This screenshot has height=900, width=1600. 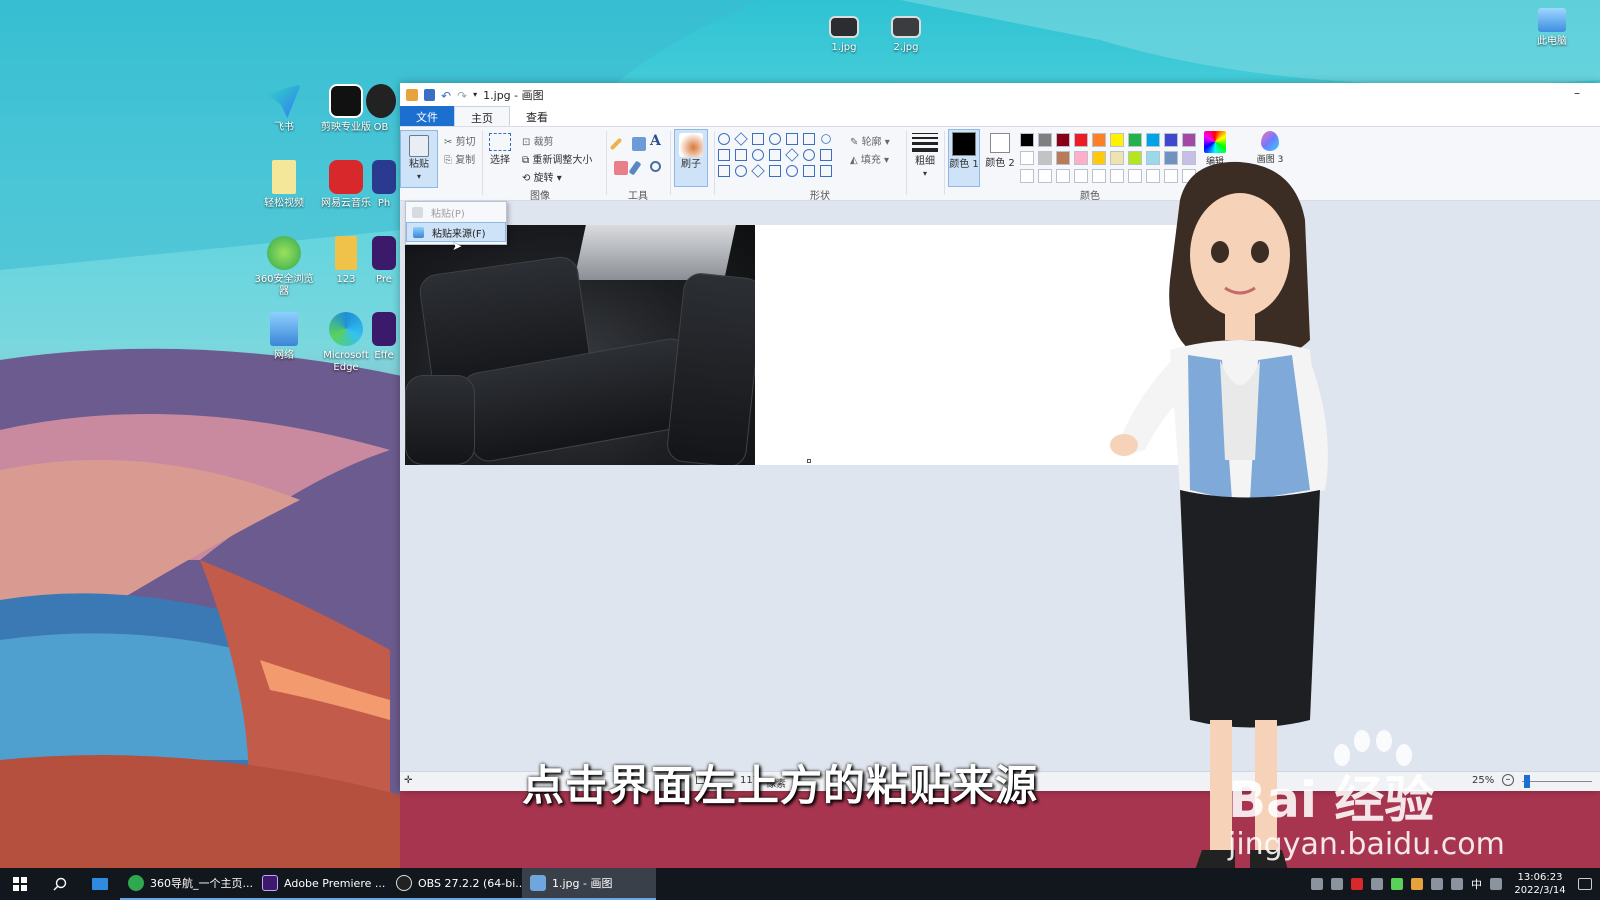 What do you see at coordinates (446, 96) in the screenshot?
I see `undo-icon: ↶` at bounding box center [446, 96].